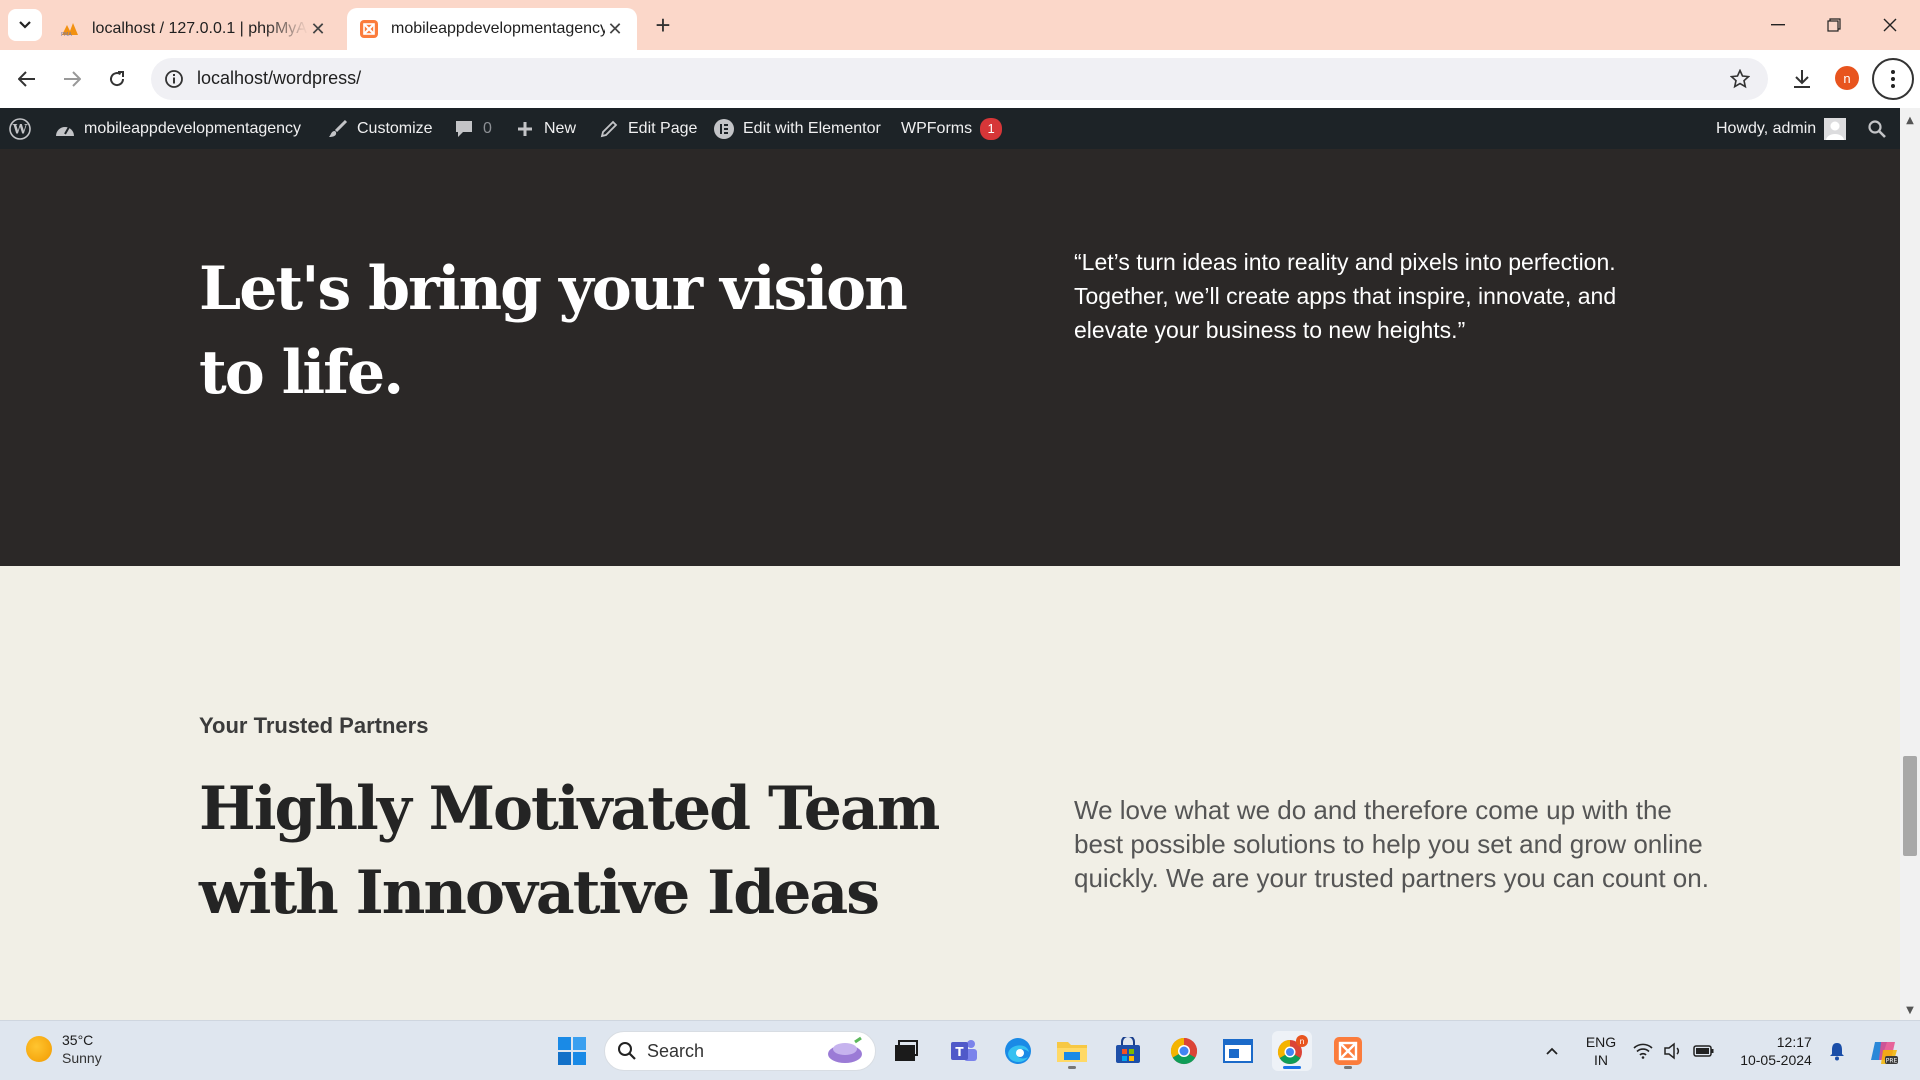 The height and width of the screenshot is (1080, 1920). What do you see at coordinates (1884, 1053) in the screenshot?
I see `copilot-icon: PRE` at bounding box center [1884, 1053].